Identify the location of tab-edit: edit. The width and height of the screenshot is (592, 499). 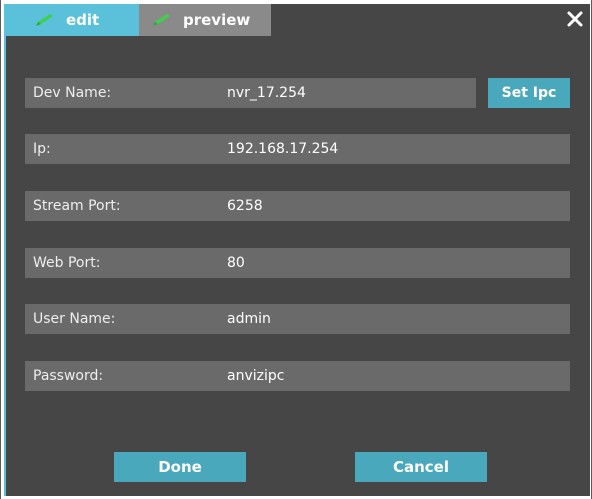
(72, 20).